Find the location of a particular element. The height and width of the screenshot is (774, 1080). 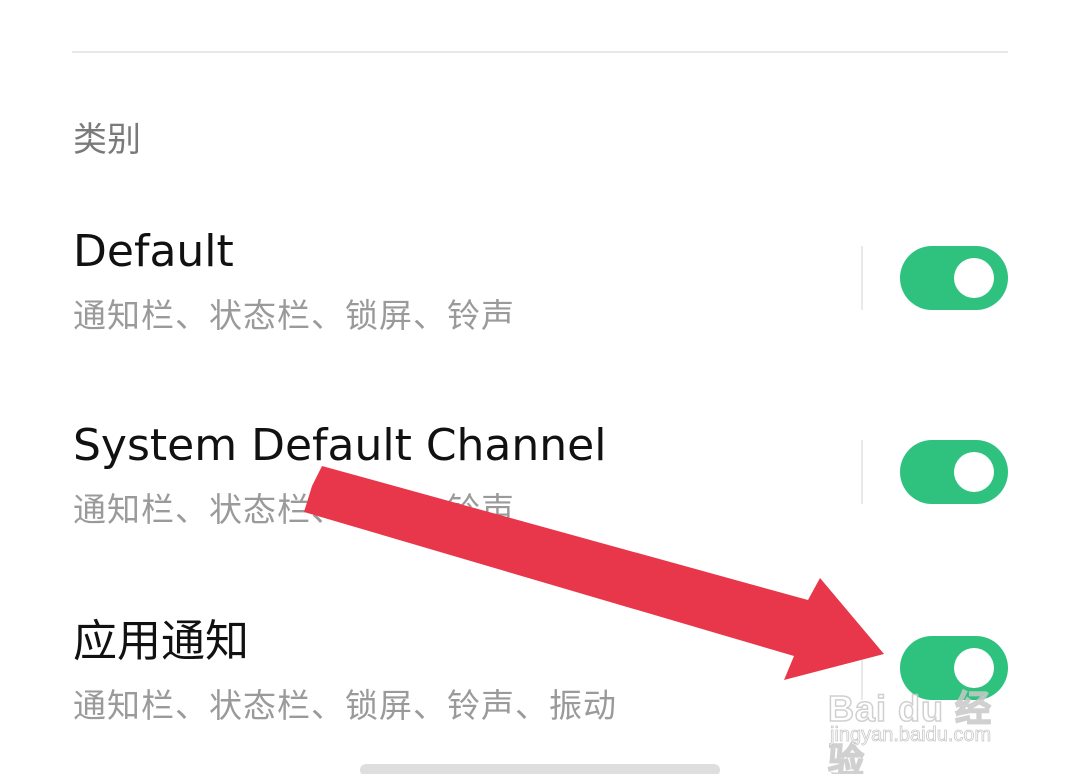

toggle-app-notifications is located at coordinates (954, 668).